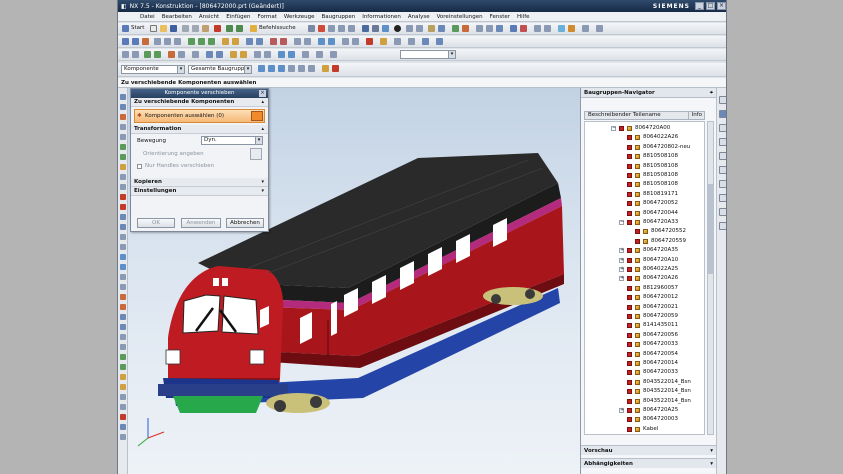 Image resolution: width=843 pixels, height=474 pixels. Describe the element at coordinates (123, 307) in the screenshot. I see `offset-curve-icon` at that location.